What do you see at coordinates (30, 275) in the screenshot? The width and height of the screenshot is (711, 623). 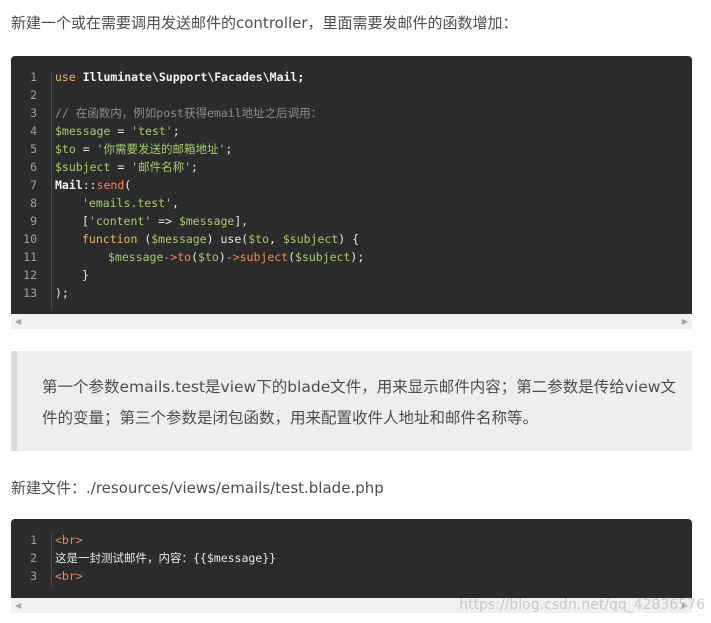 I see `line-number: 12` at bounding box center [30, 275].